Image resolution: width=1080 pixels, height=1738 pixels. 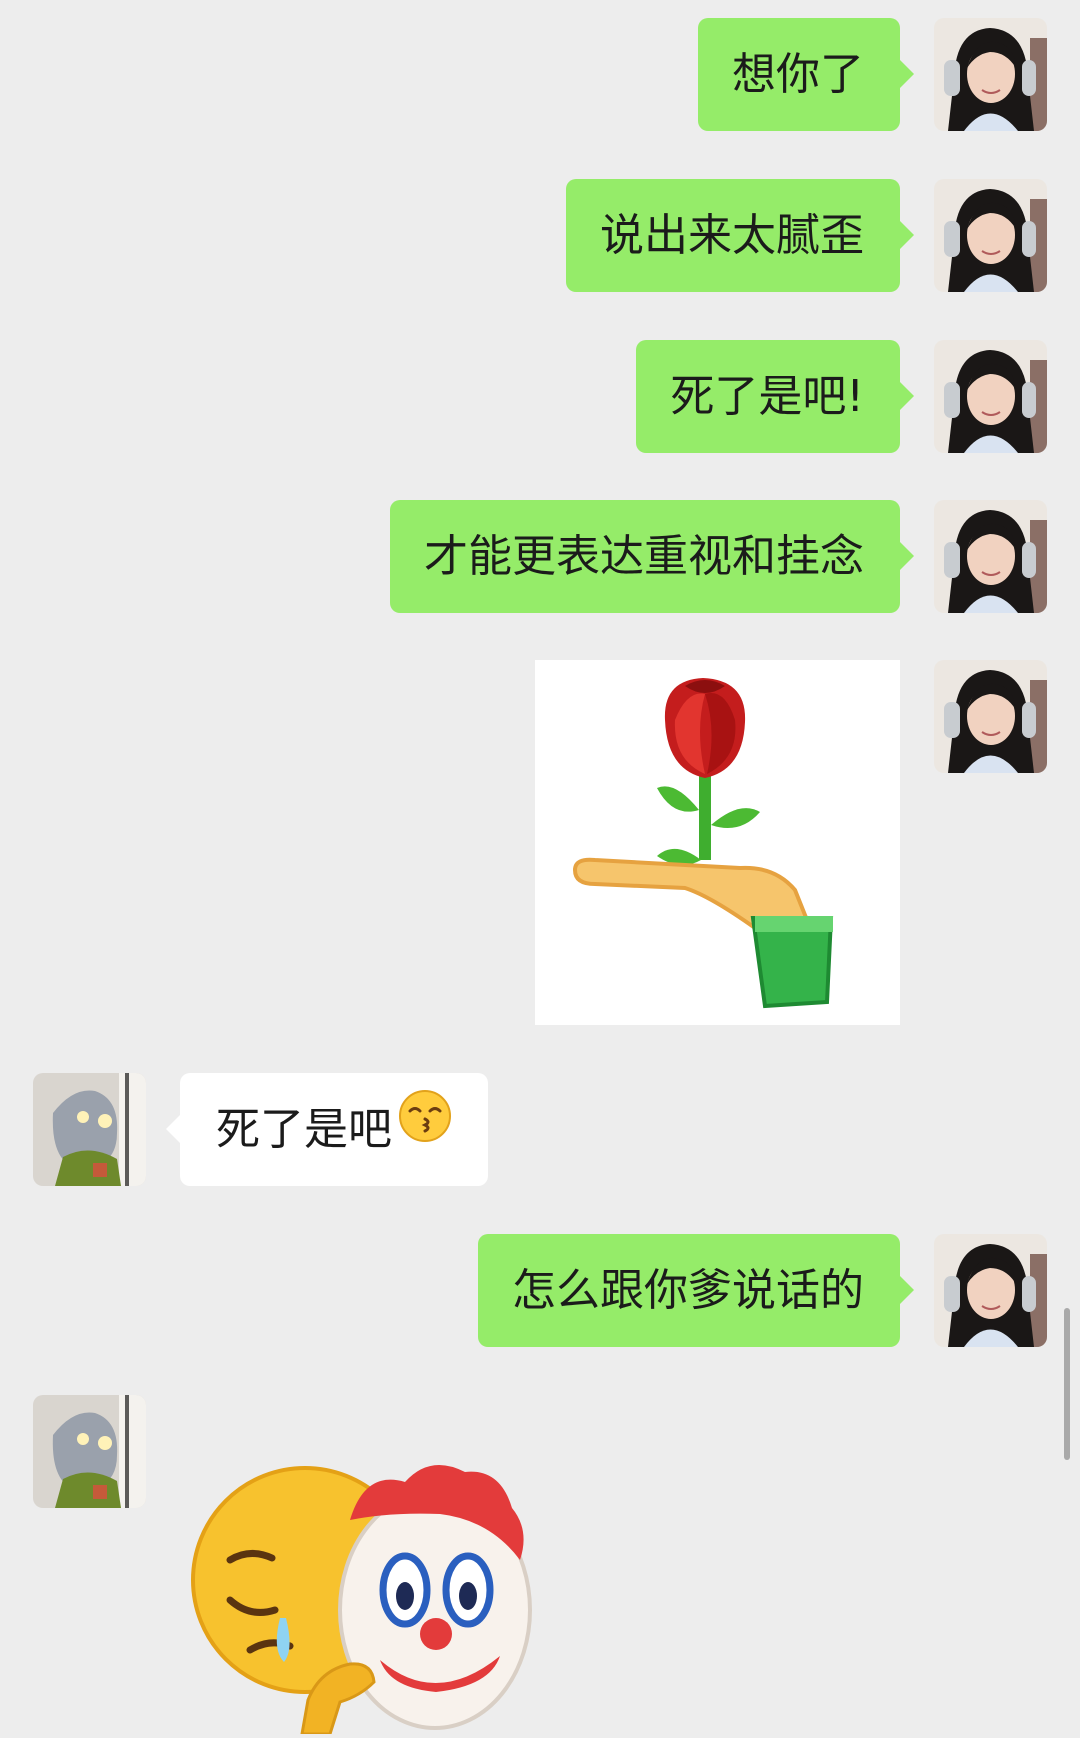 What do you see at coordinates (767, 396) in the screenshot?
I see `message-text: 死了是吧!` at bounding box center [767, 396].